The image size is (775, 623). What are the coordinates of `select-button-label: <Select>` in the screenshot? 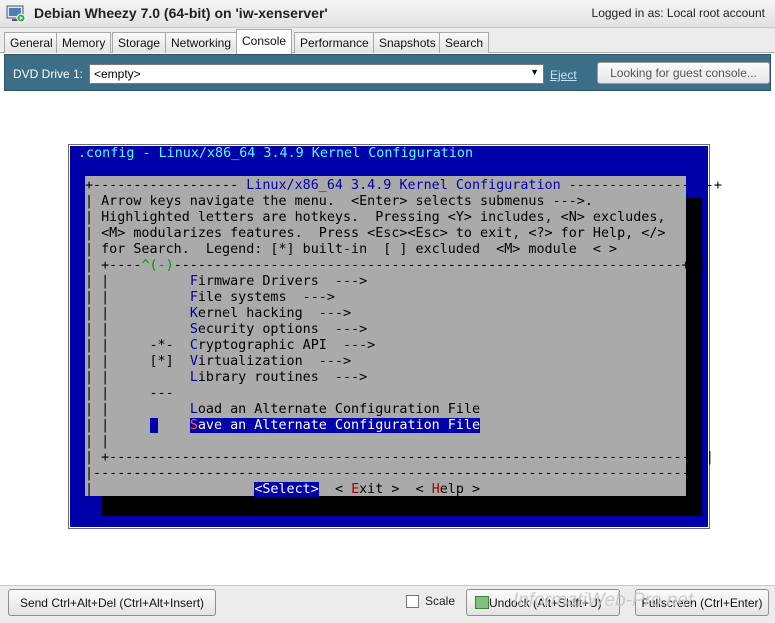 It's located at (286, 489).